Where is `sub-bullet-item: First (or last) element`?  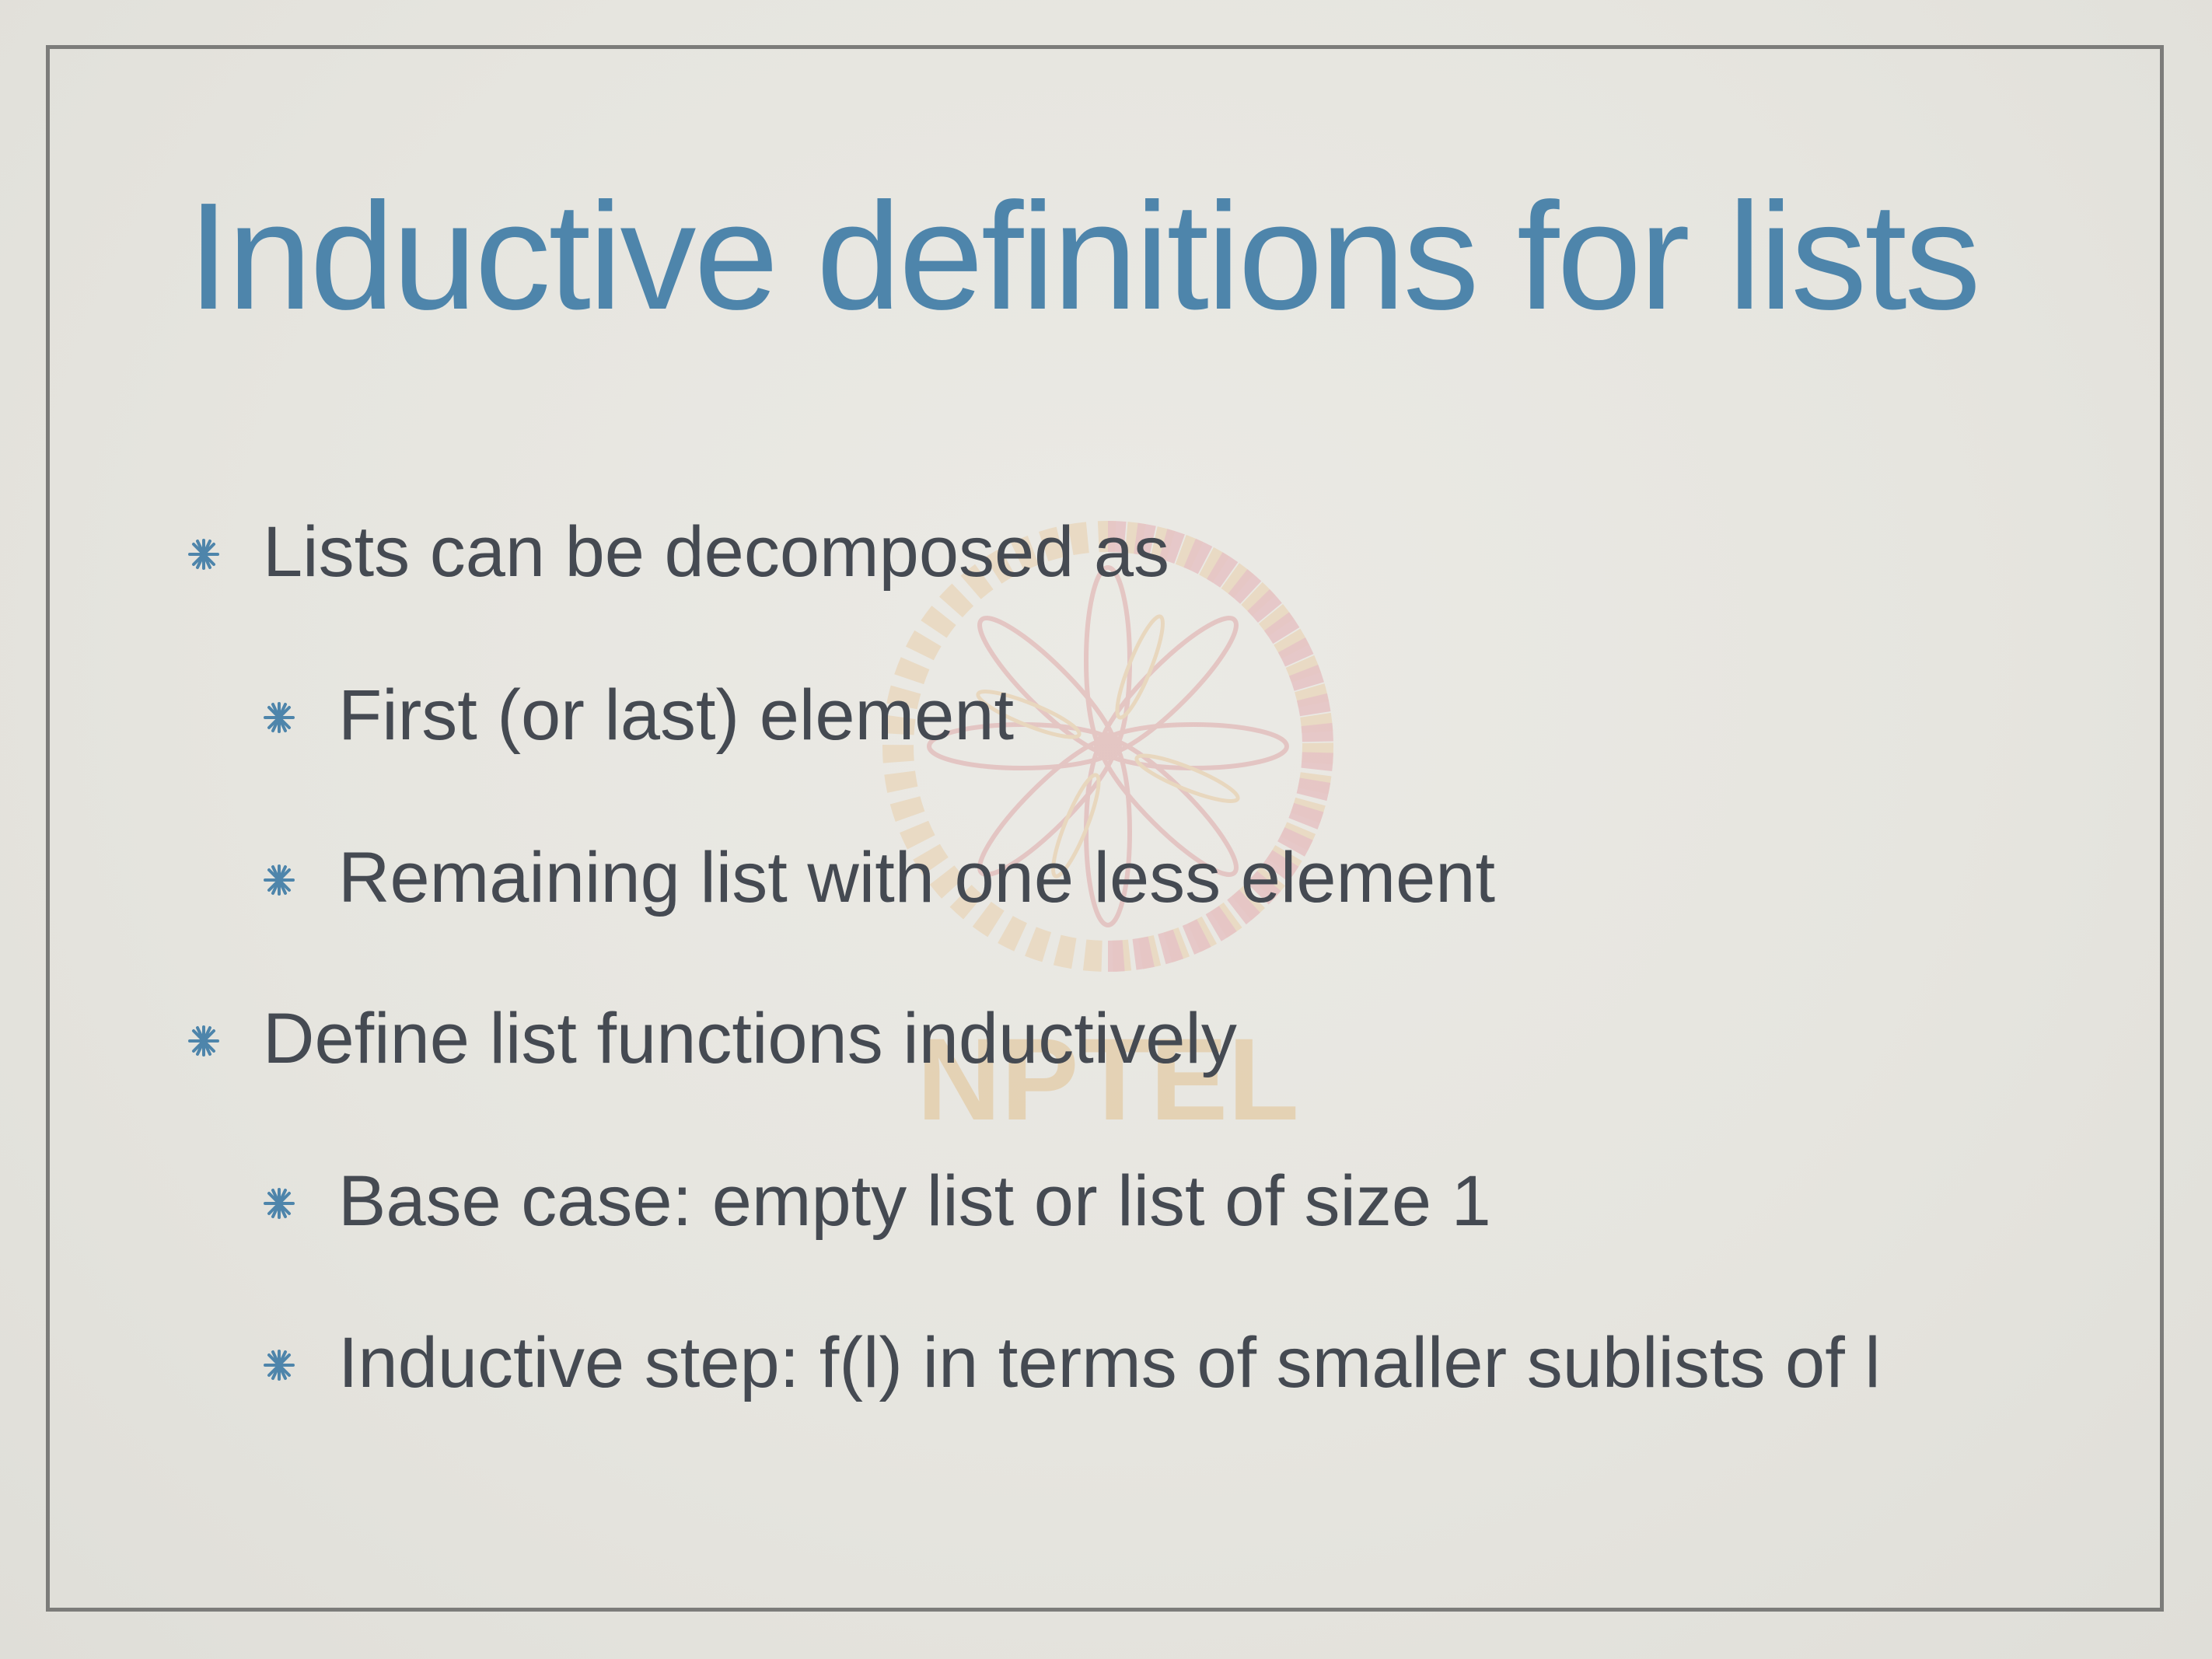
sub-bullet-item: First (or last) element is located at coordinates (639, 715).